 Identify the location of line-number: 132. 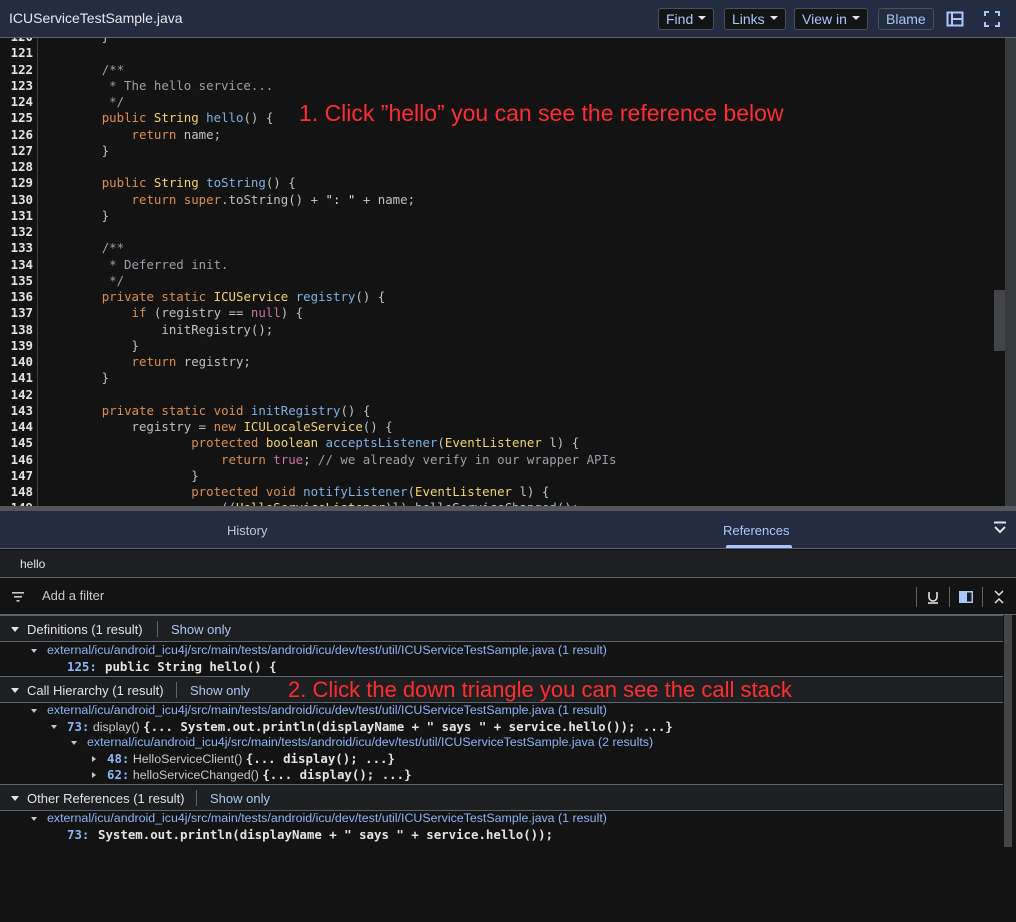
(16, 232).